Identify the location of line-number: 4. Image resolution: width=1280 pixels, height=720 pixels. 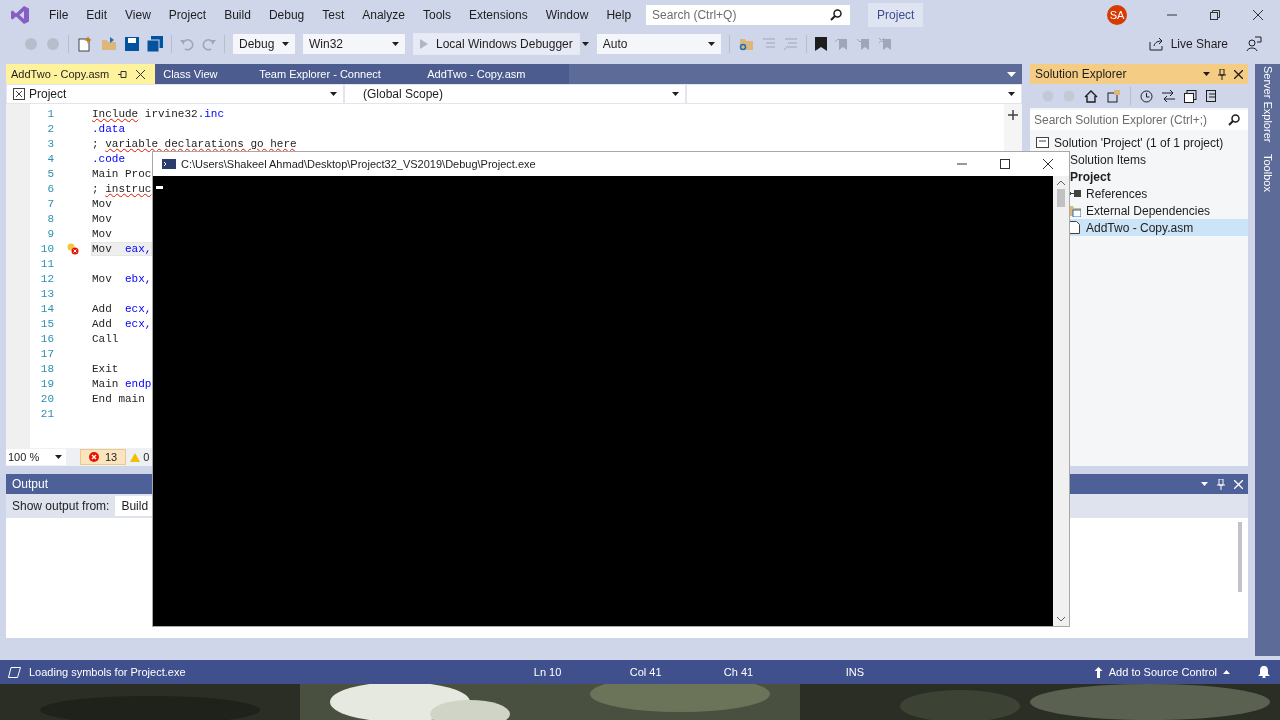
(50, 158).